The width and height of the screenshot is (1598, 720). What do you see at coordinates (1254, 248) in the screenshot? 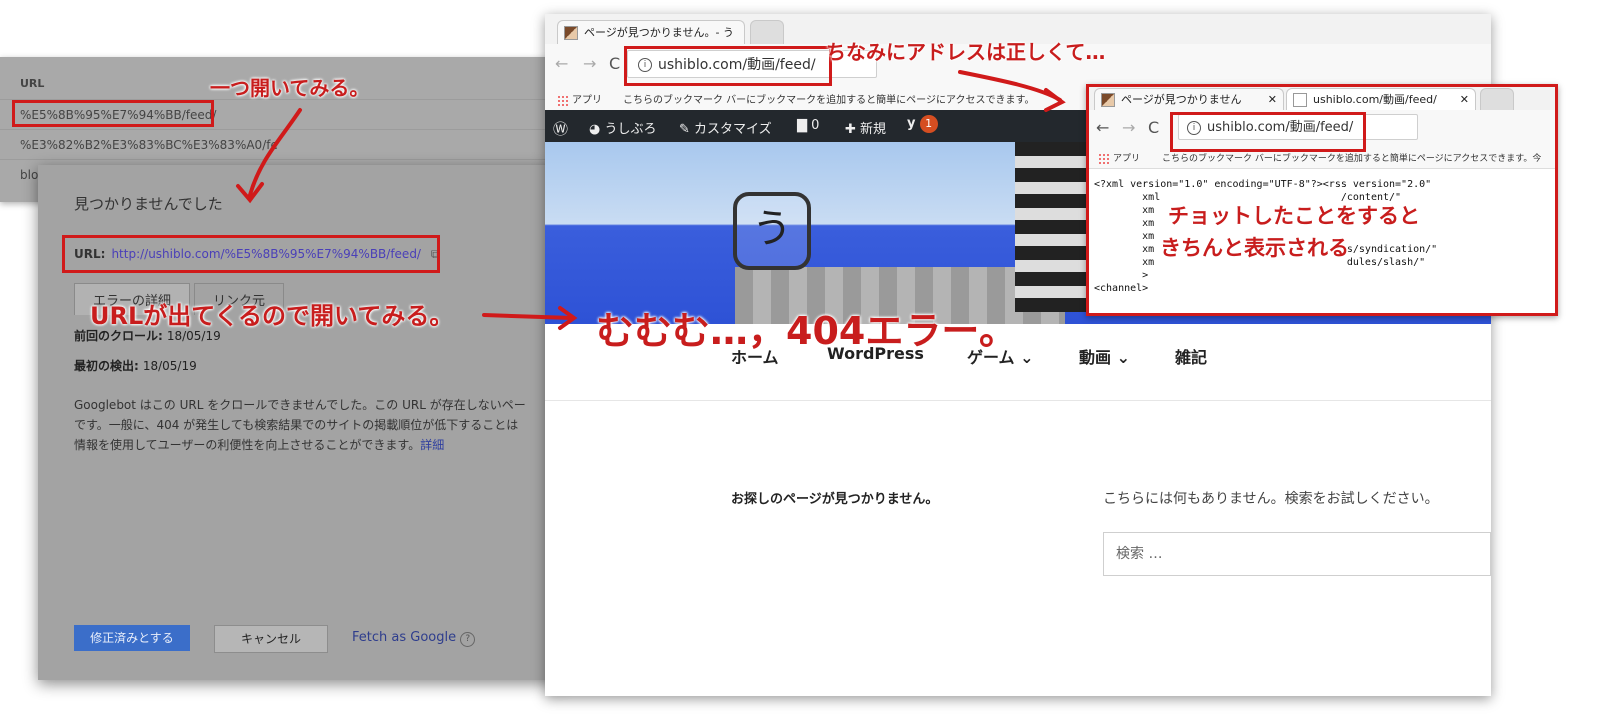
I see `annotation-displays: きちんと表示される` at bounding box center [1254, 248].